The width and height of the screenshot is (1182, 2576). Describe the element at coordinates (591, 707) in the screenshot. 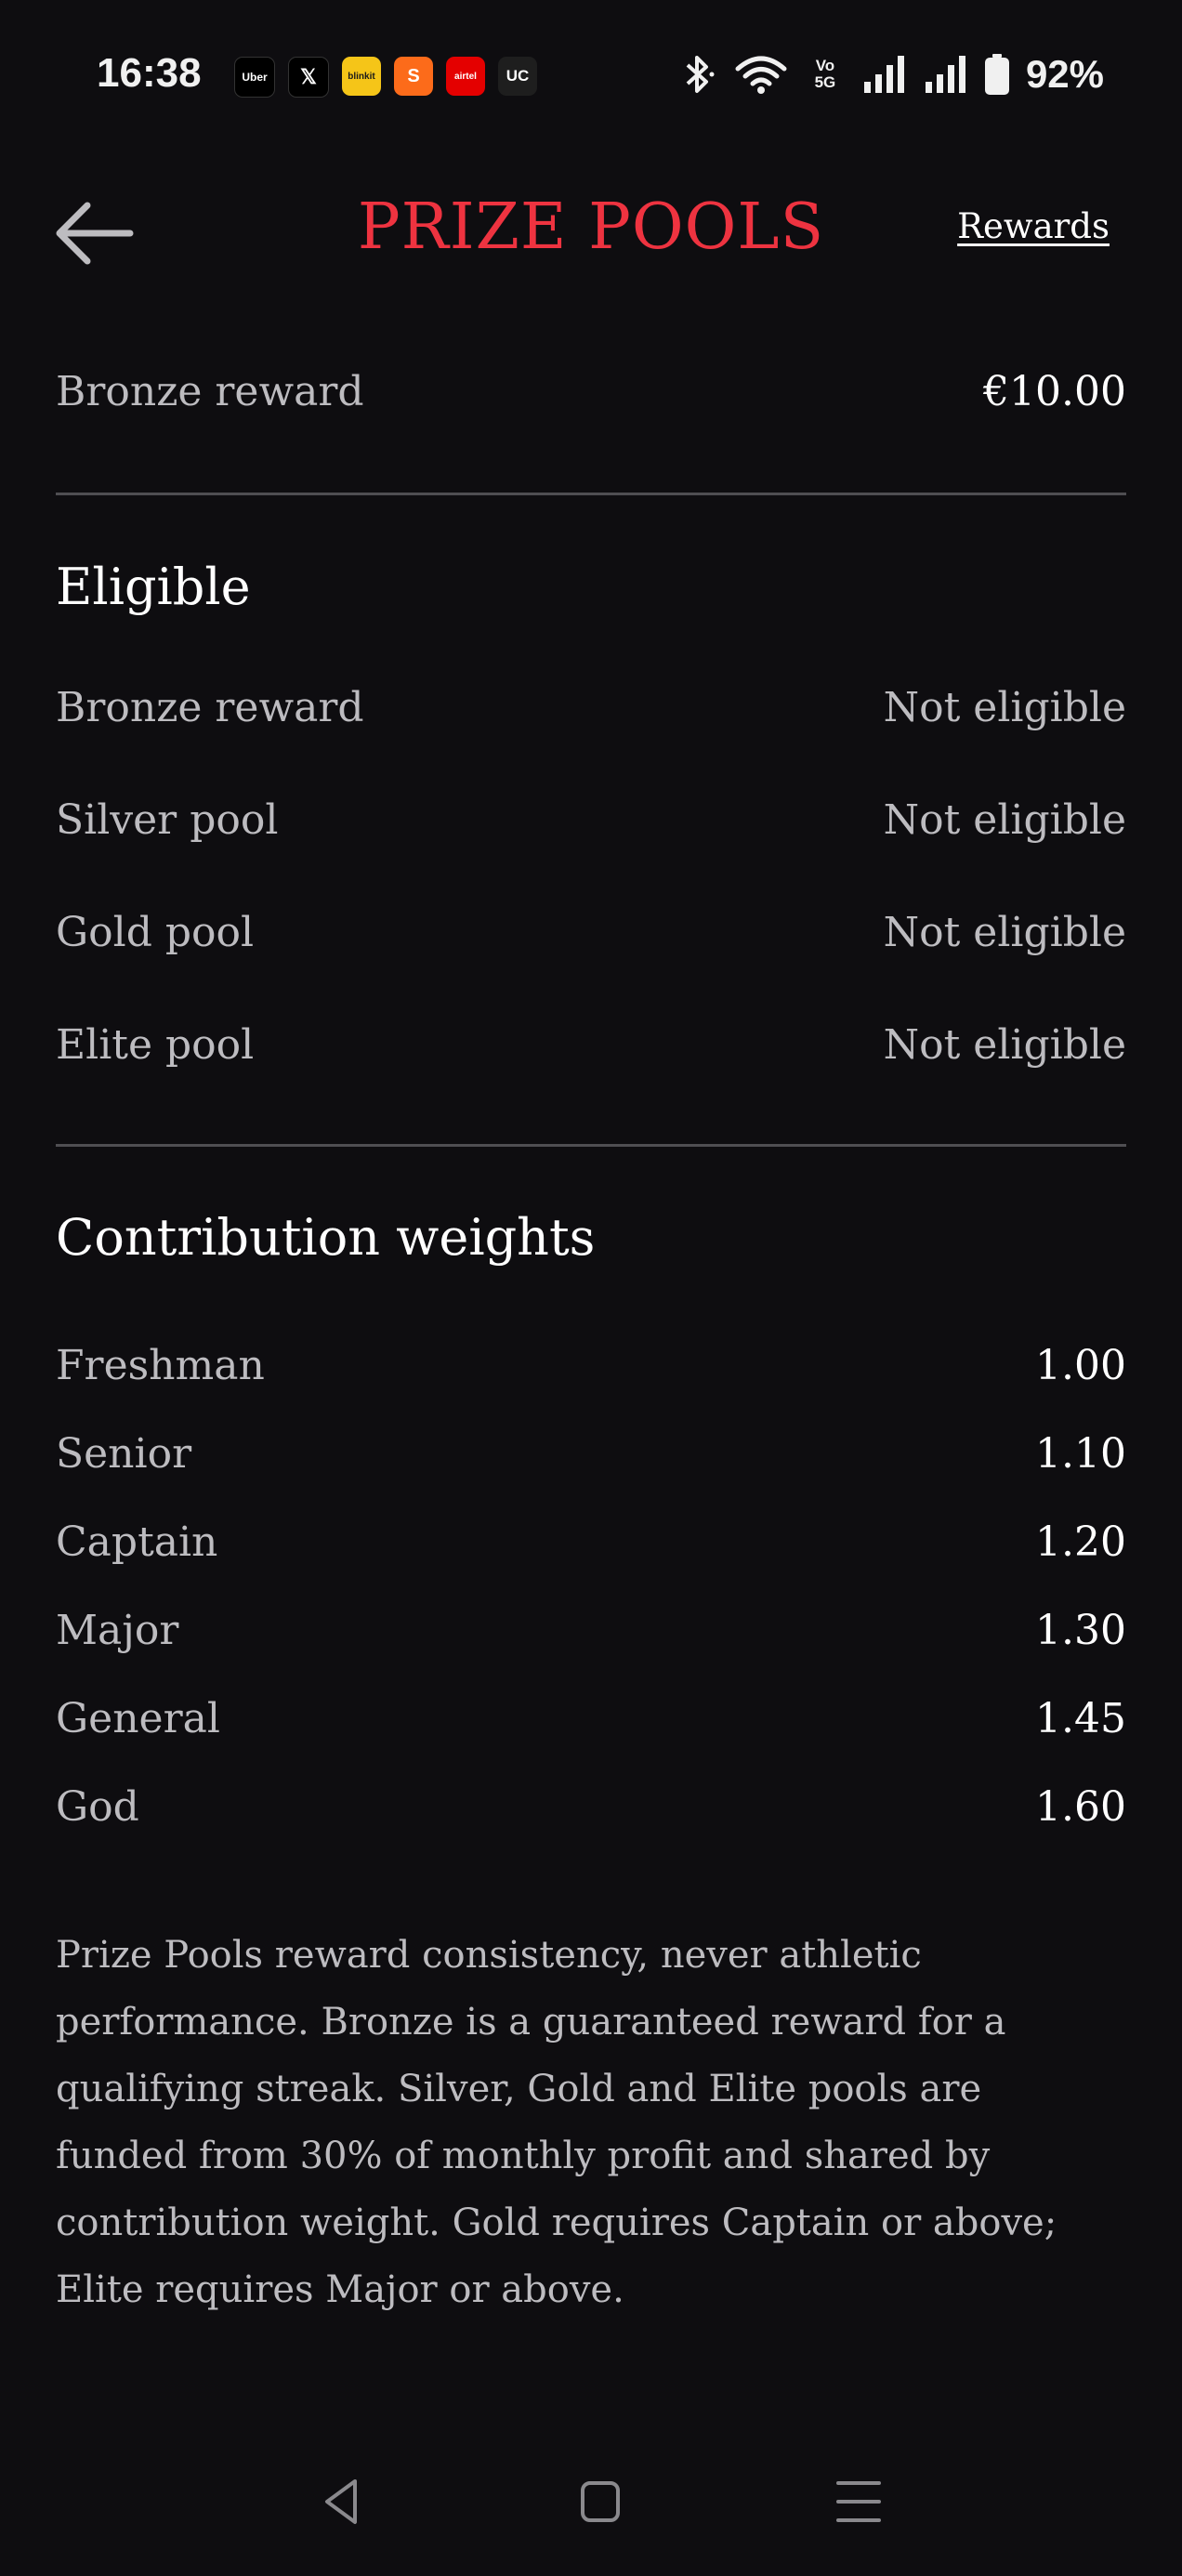

I see `eligible-row: Bronze reward Not eligible` at that location.